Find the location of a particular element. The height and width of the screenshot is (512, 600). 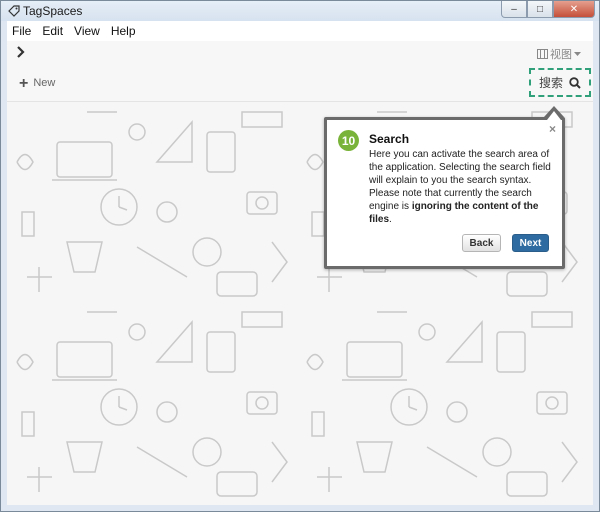

step-badge: 10 is located at coordinates (348, 140).